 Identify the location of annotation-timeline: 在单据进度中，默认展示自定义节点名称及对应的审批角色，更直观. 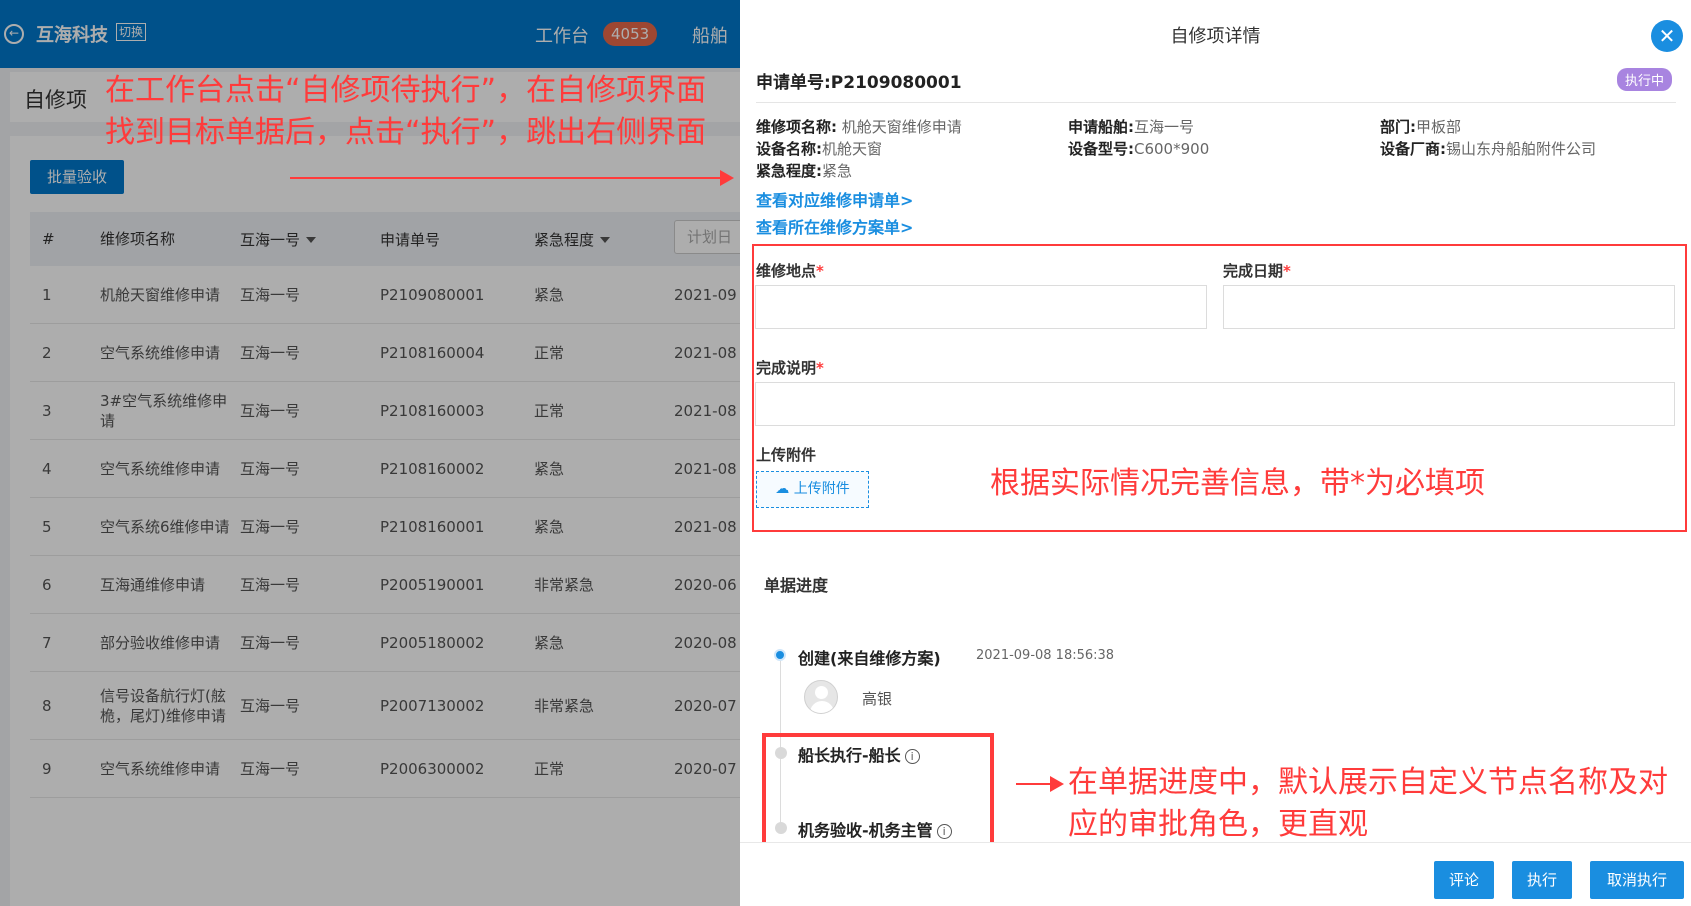
(1368, 803).